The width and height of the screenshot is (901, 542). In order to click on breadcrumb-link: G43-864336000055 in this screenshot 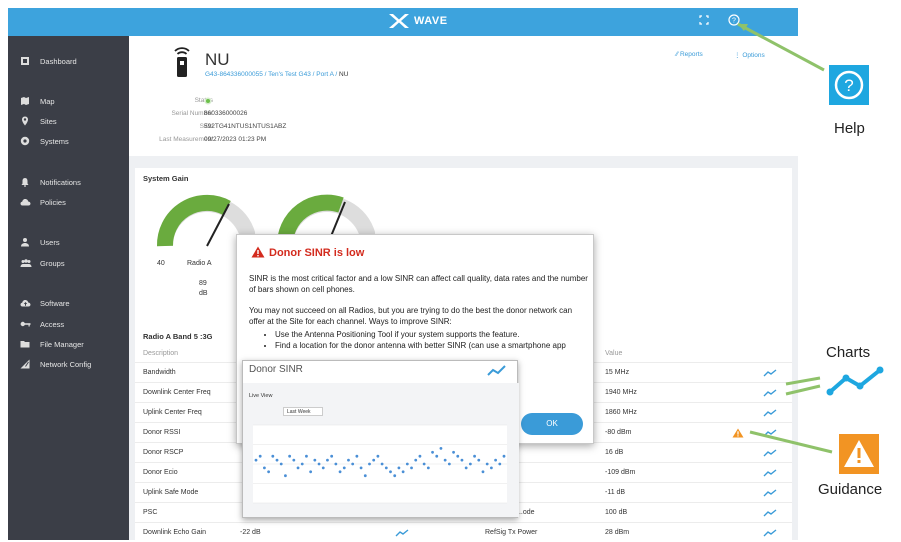, I will do `click(234, 74)`.